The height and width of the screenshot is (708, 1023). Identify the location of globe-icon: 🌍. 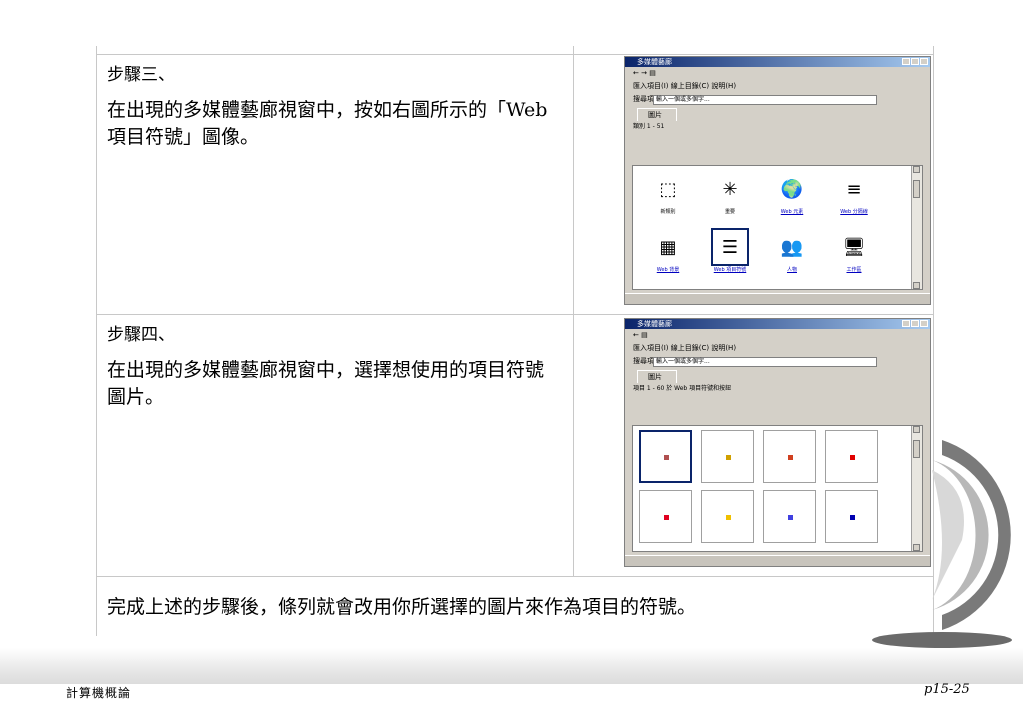
(792, 189).